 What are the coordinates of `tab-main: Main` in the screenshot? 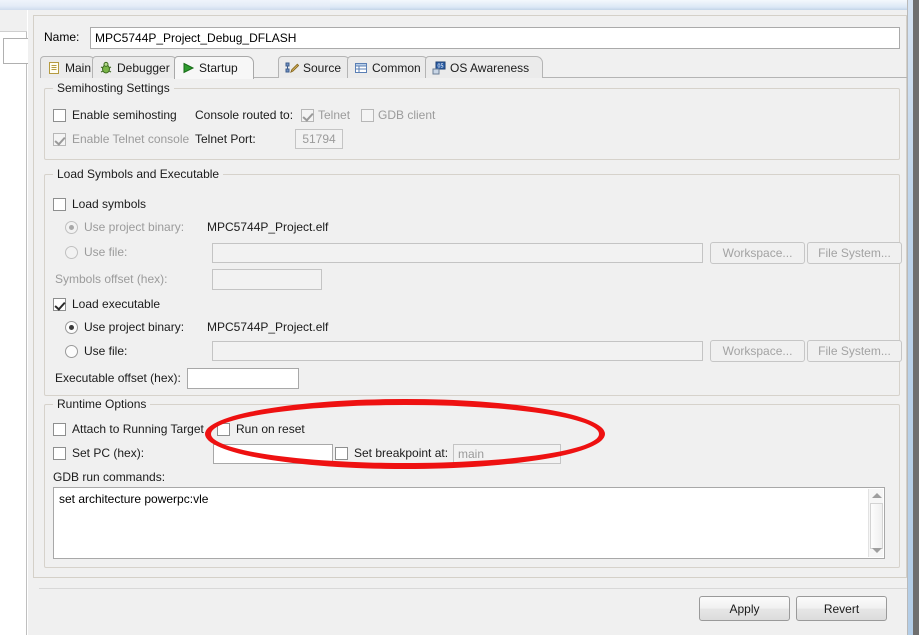 It's located at (68, 67).